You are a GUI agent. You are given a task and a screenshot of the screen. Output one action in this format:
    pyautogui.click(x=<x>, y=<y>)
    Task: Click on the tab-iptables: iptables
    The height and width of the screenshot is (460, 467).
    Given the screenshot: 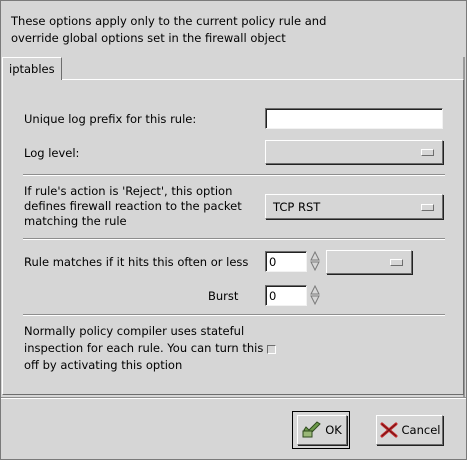 What is the action you would take?
    pyautogui.click(x=32, y=68)
    